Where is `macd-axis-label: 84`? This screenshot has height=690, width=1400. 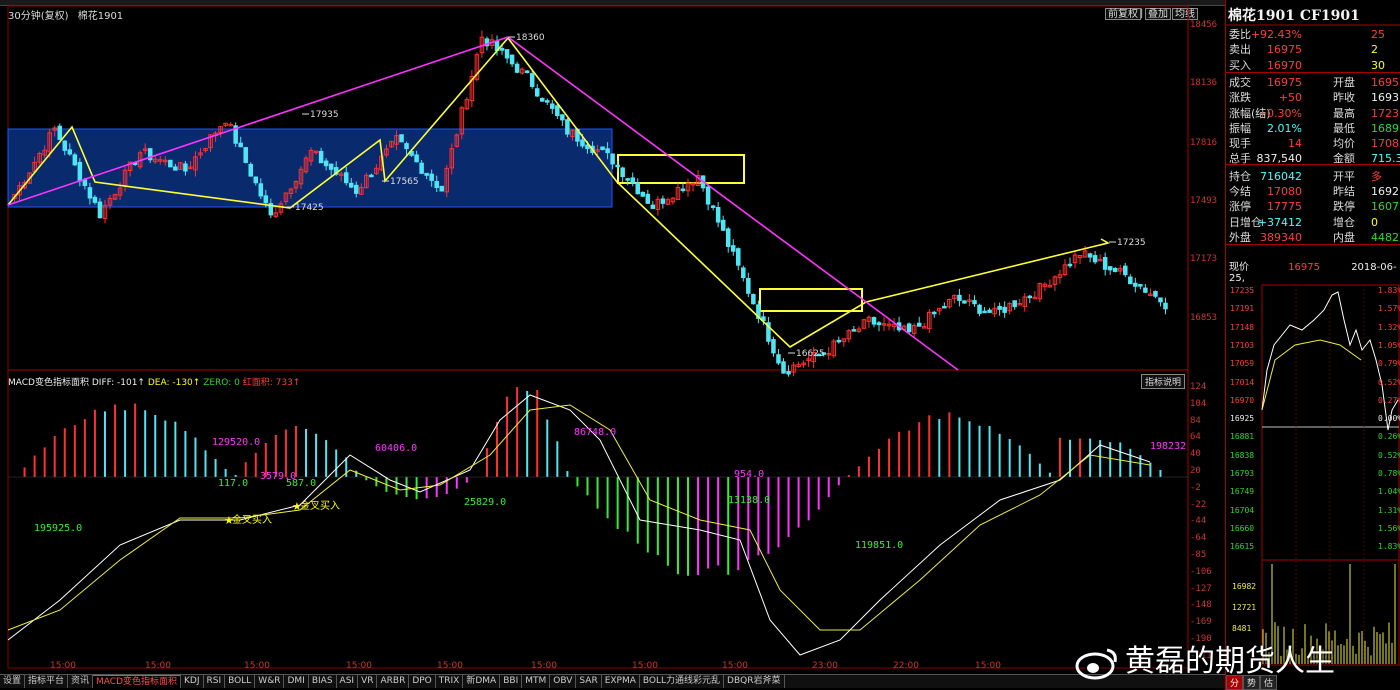
macd-axis-label: 84 is located at coordinates (1195, 420).